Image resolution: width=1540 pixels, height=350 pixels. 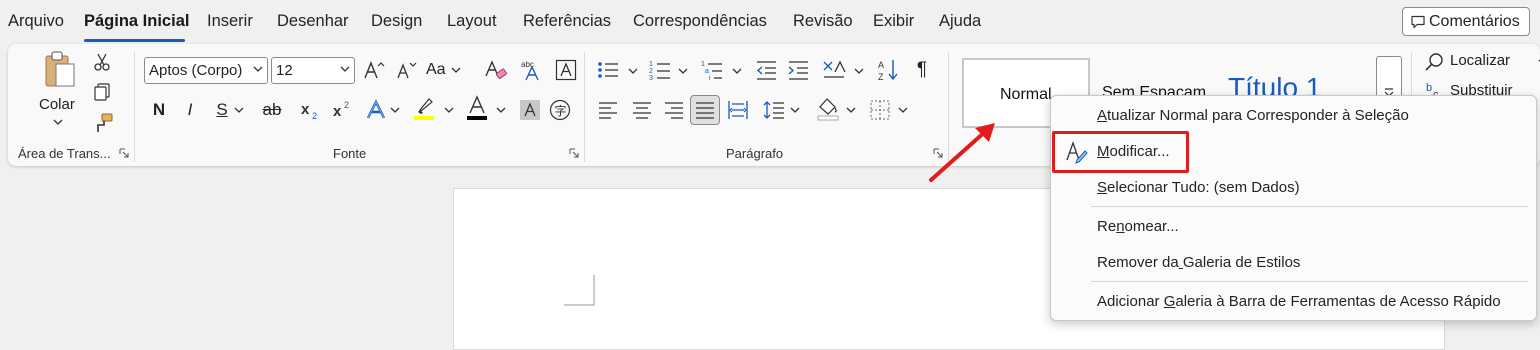 I want to click on italic-button: I, so click(x=190, y=110).